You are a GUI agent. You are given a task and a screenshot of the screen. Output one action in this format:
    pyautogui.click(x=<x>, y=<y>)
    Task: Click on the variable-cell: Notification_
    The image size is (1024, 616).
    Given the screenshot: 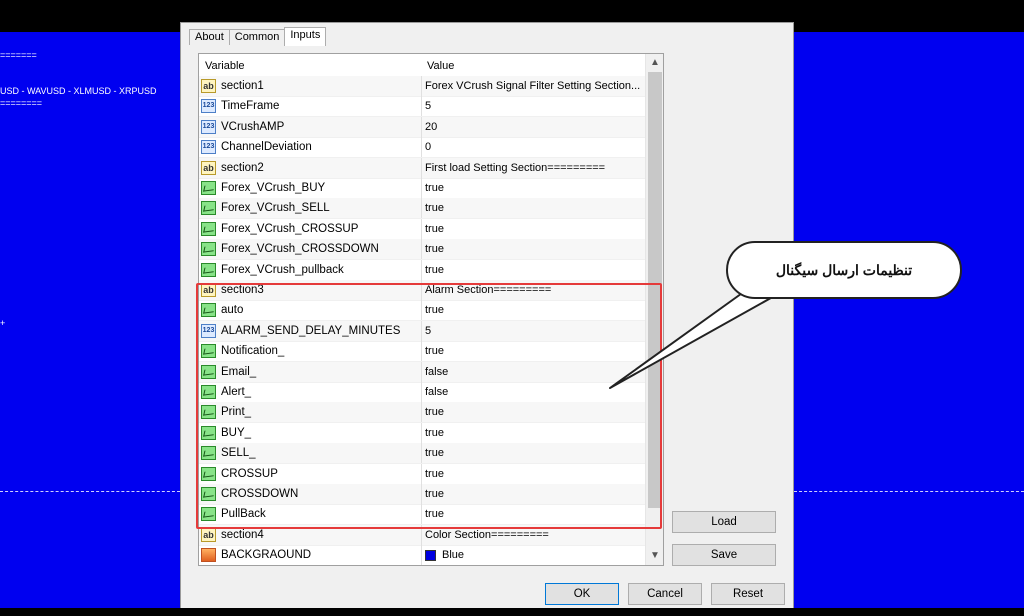 What is the action you would take?
    pyautogui.click(x=311, y=351)
    